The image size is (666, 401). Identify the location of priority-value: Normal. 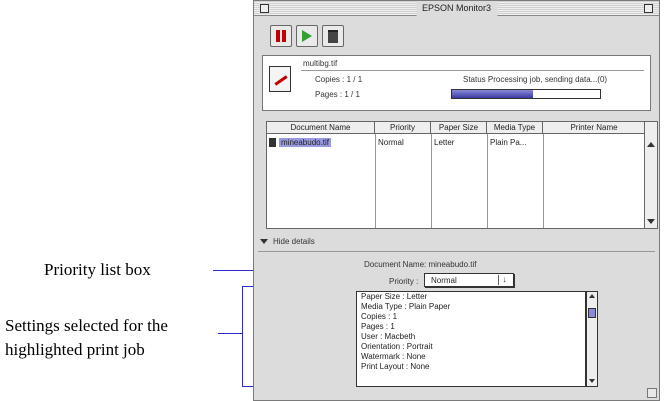
(444, 280).